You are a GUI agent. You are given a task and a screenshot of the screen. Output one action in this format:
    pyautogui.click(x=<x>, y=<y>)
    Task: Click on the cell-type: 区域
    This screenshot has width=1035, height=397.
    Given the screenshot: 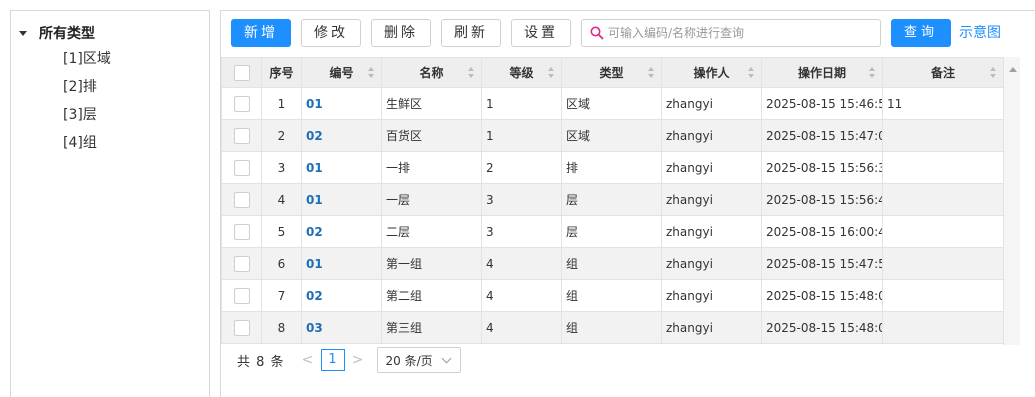 What is the action you would take?
    pyautogui.click(x=611, y=135)
    